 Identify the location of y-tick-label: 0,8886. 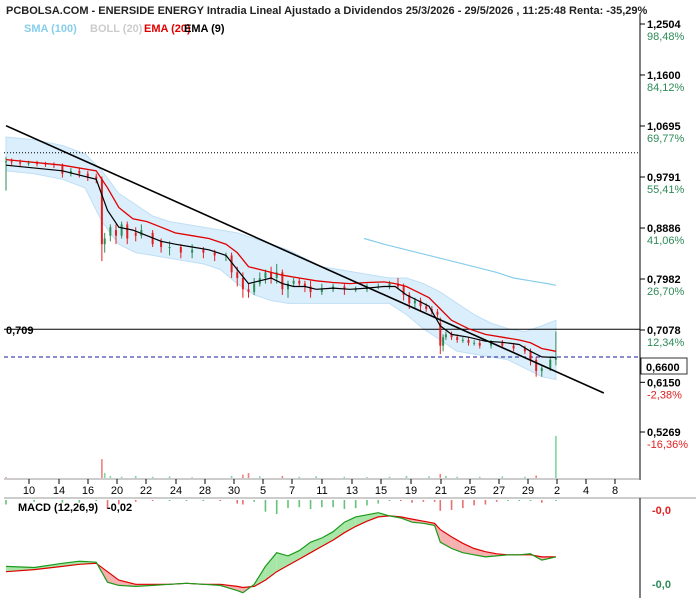
(664, 229).